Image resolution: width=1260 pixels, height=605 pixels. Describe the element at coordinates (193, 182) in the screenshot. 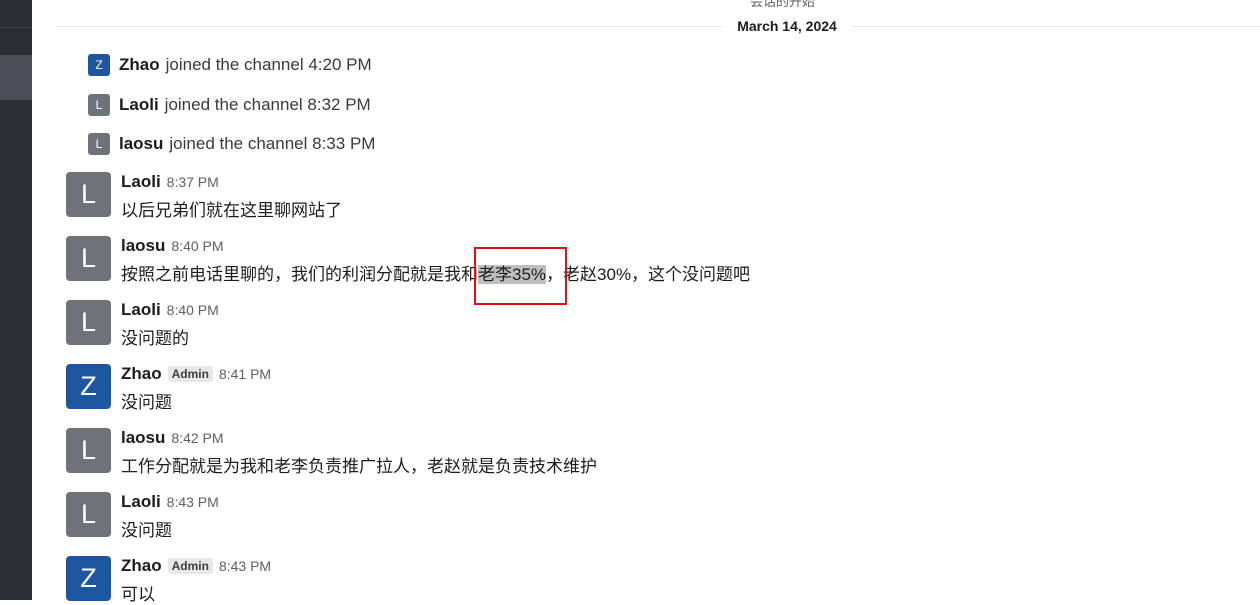

I see `message-time: 8:37 PM` at that location.